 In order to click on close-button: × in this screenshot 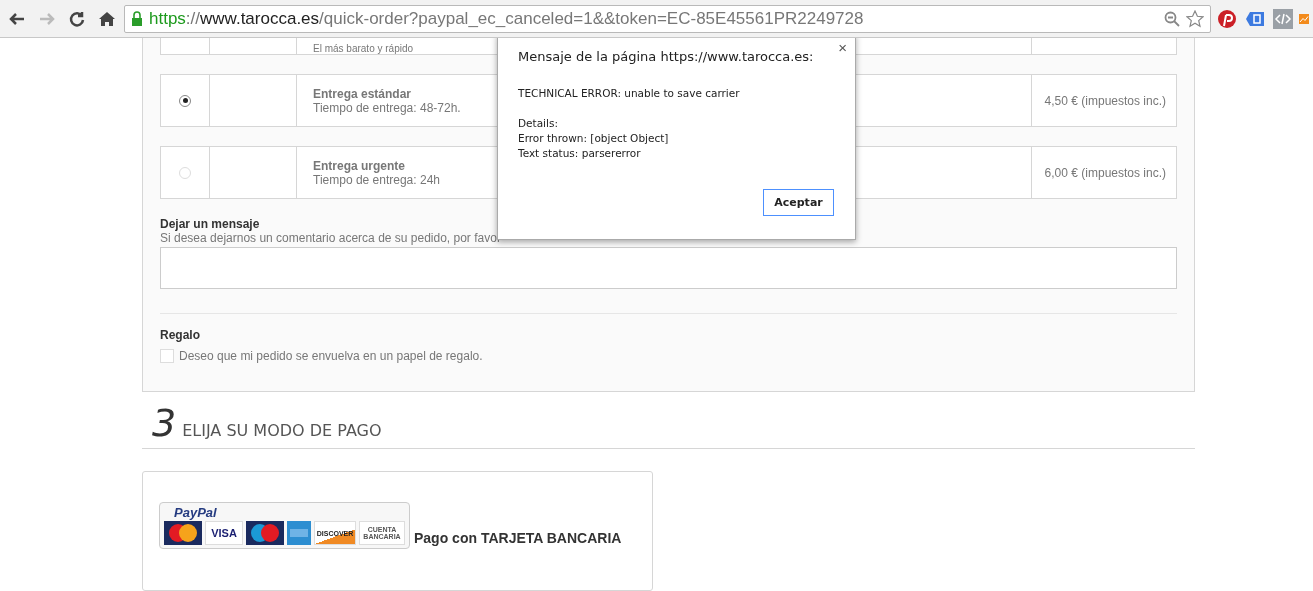, I will do `click(842, 47)`.